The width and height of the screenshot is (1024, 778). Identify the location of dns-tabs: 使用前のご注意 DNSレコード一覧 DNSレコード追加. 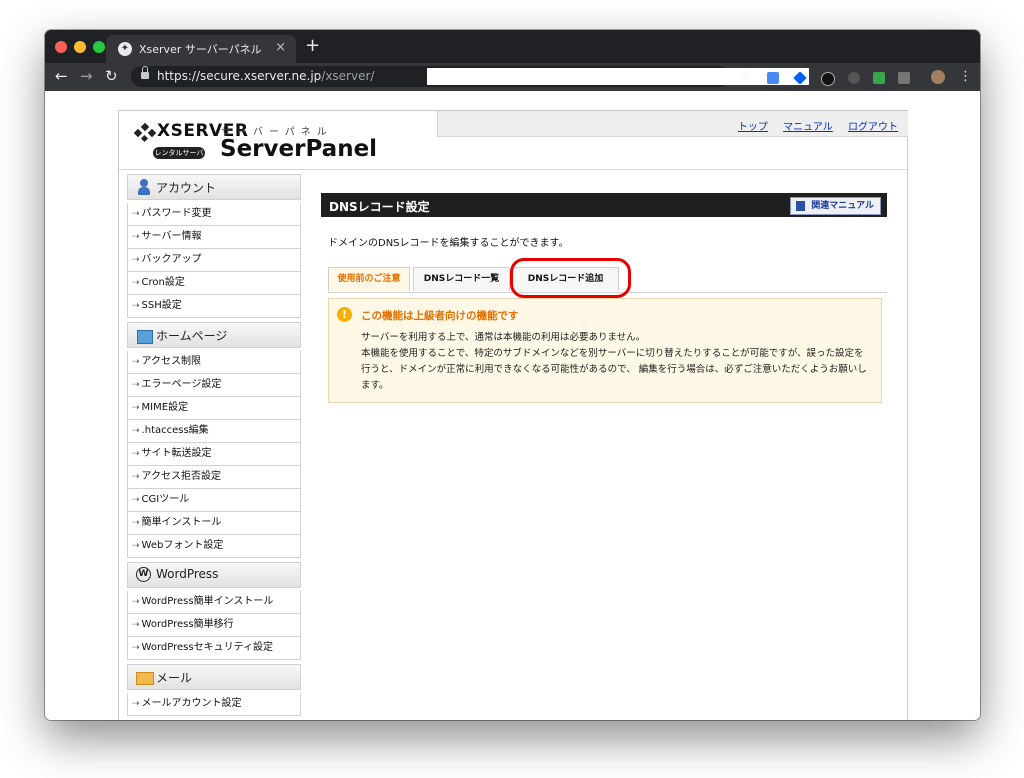
(607, 278).